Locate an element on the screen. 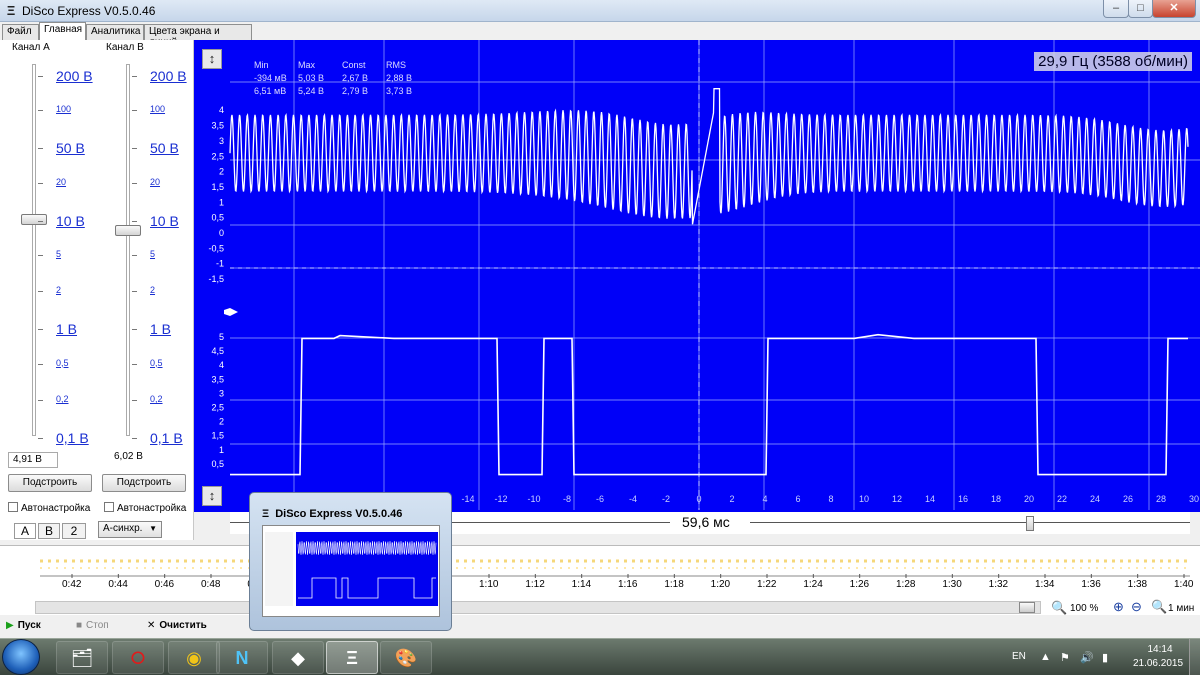 The image size is (1200, 675). tab-main: Главная is located at coordinates (62, 31).